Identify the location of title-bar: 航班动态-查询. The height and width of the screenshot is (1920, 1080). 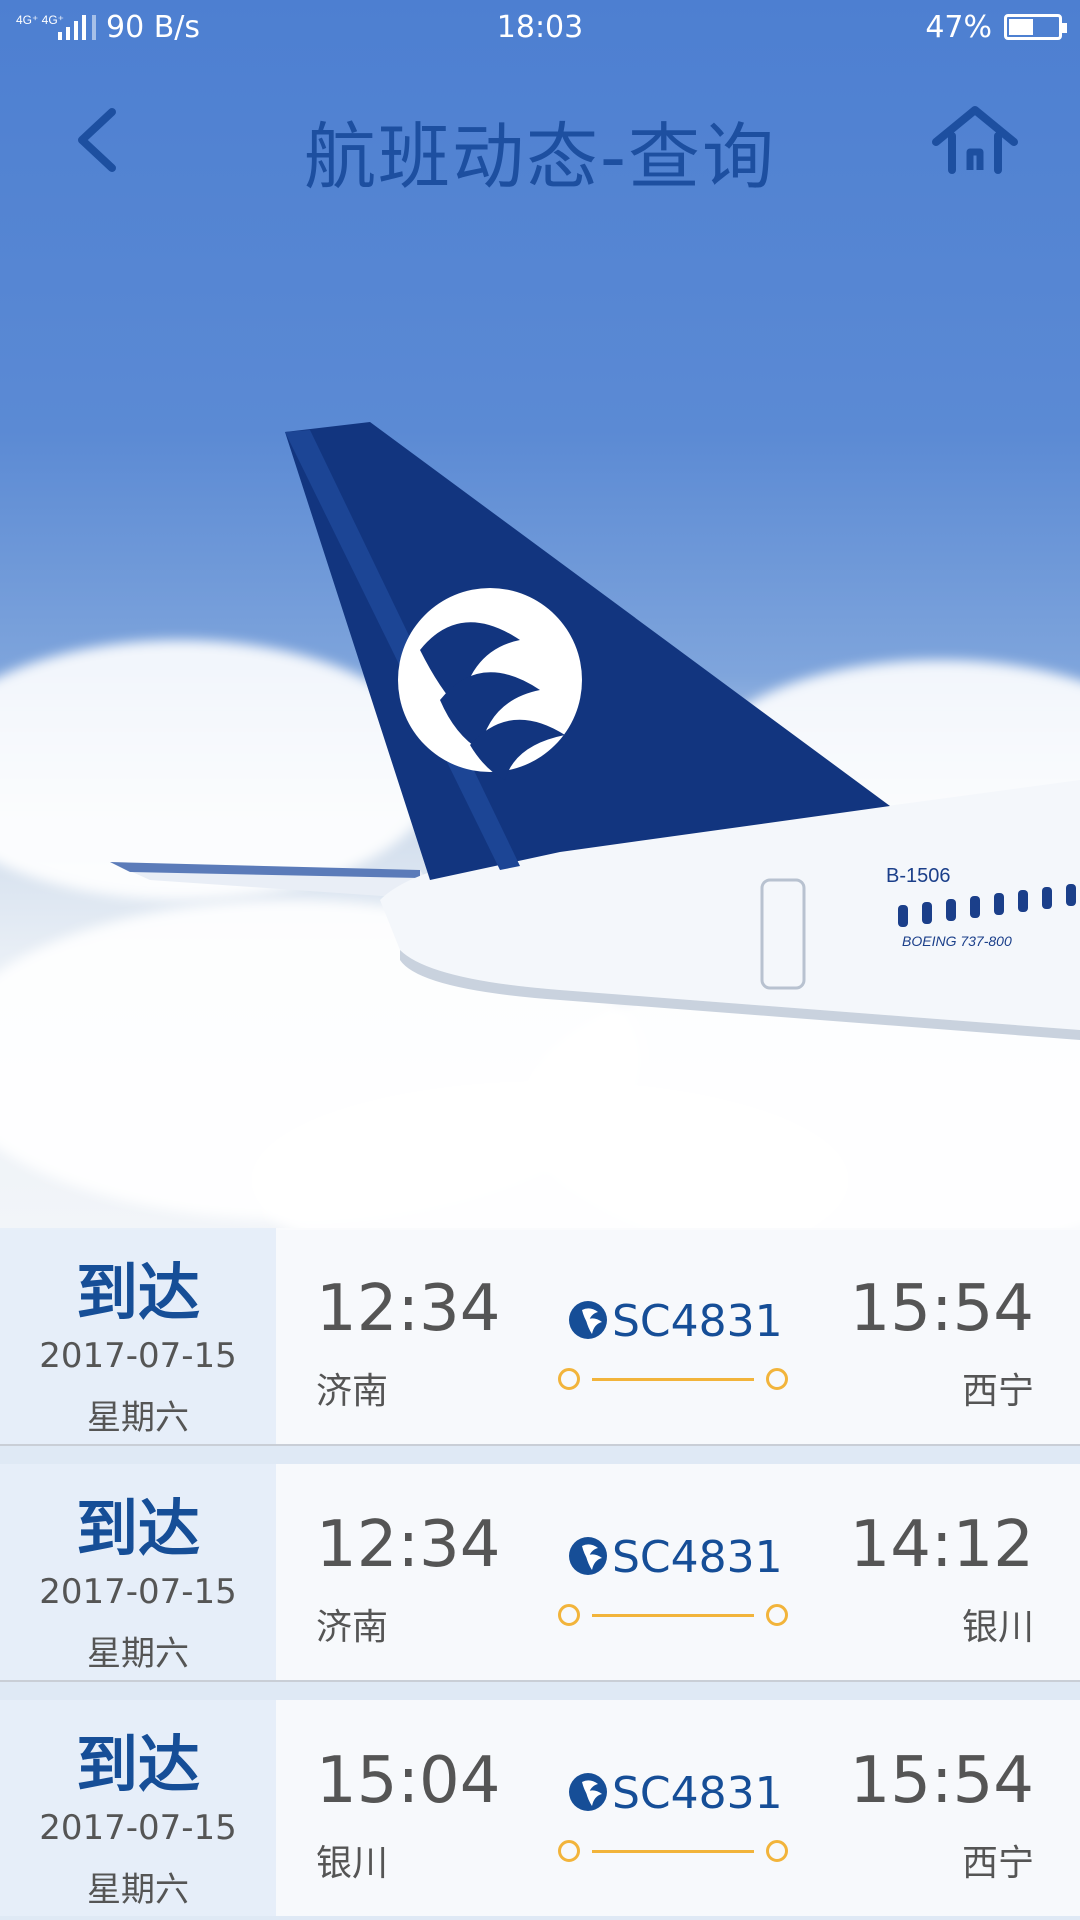
(540, 140).